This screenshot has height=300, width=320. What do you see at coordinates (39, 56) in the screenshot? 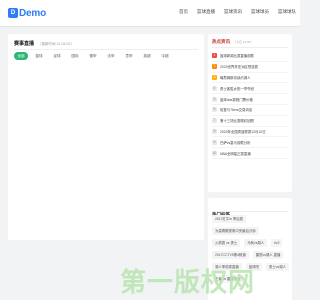
I see `tab-basketball: 篮球` at bounding box center [39, 56].